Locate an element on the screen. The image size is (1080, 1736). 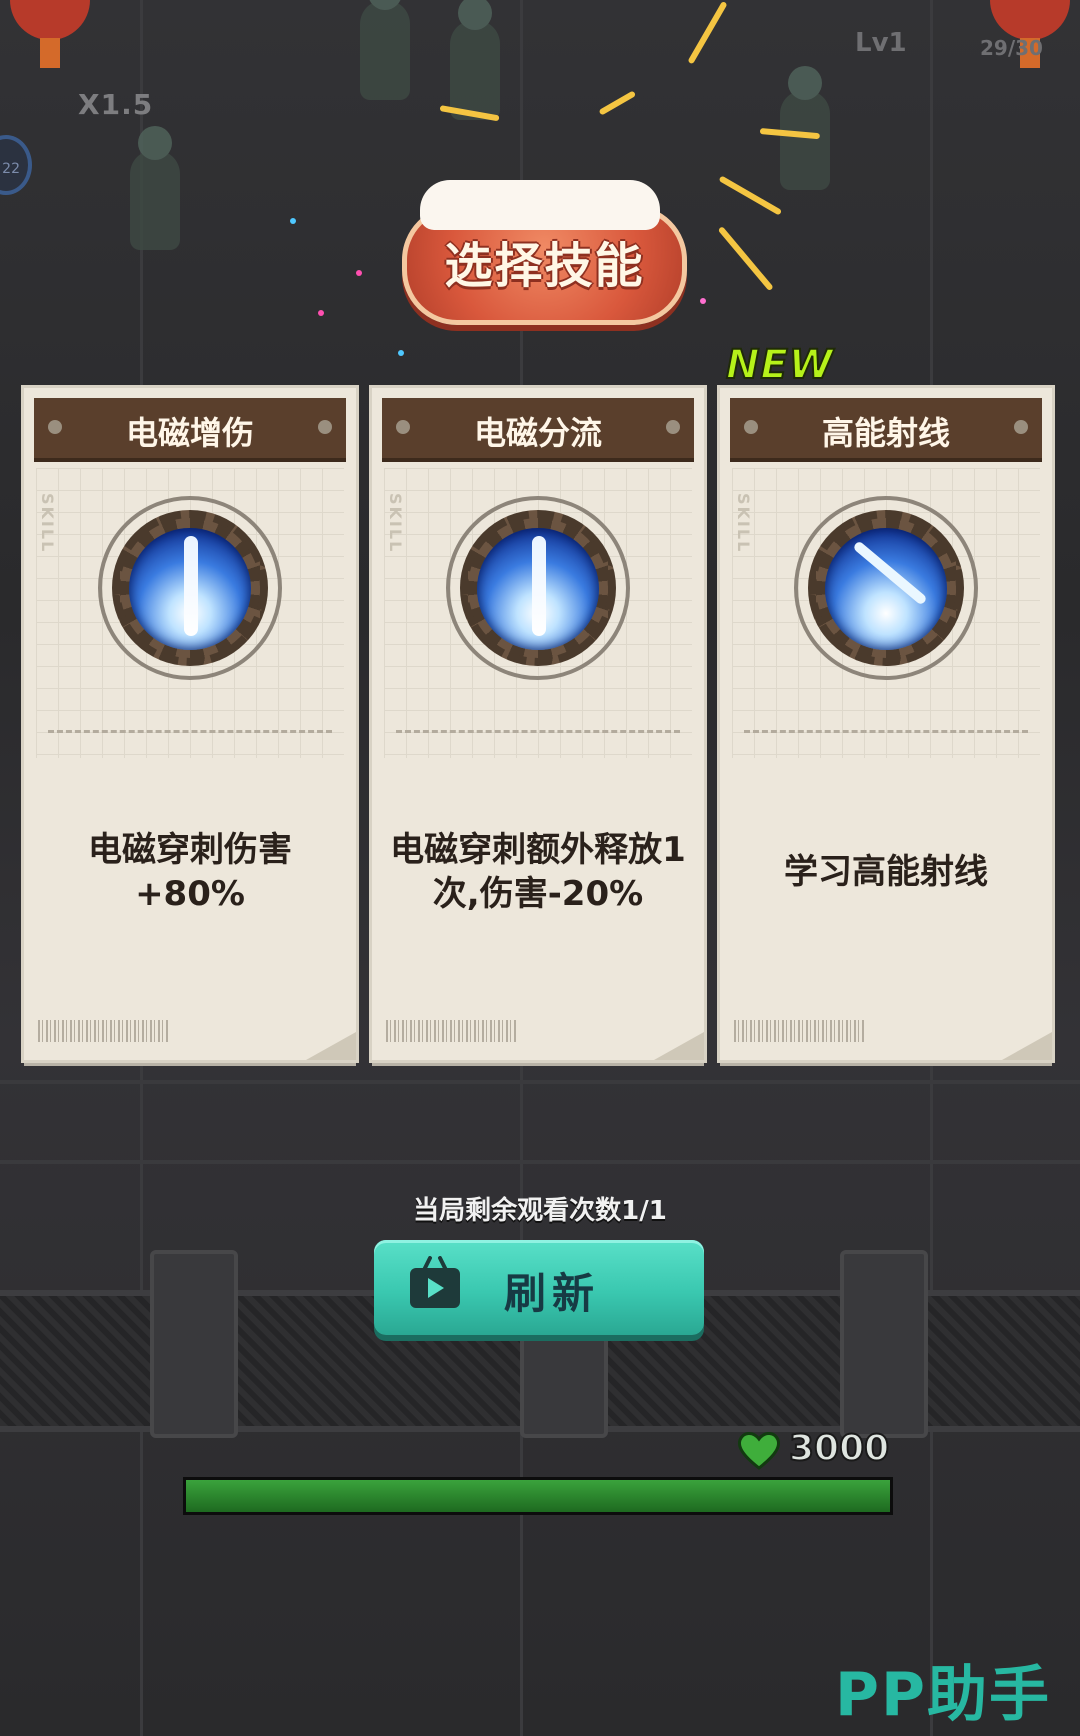
player-hp-fill is located at coordinates (538, 1496).